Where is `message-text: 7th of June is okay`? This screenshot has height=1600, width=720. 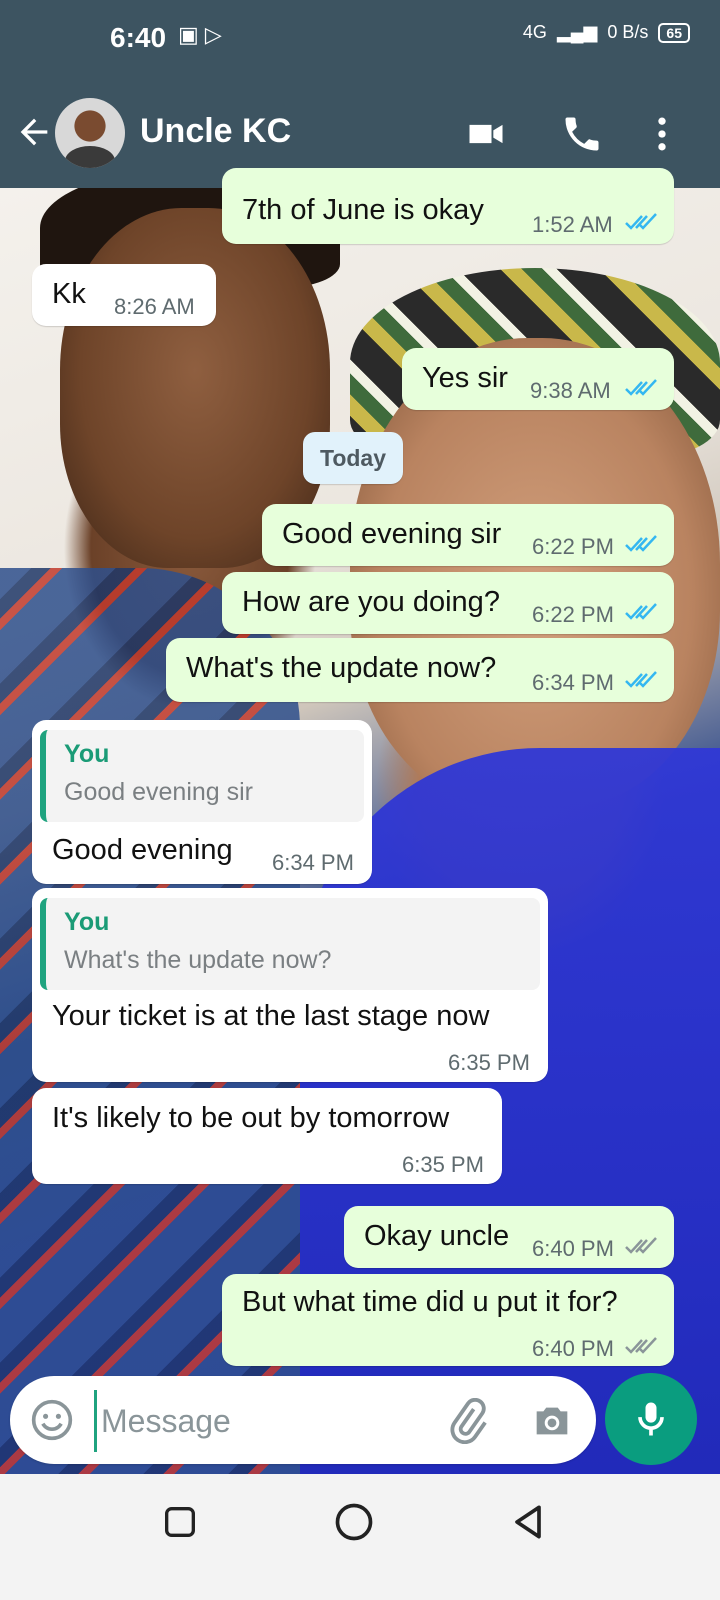
message-text: 7th of June is okay is located at coordinates (363, 210).